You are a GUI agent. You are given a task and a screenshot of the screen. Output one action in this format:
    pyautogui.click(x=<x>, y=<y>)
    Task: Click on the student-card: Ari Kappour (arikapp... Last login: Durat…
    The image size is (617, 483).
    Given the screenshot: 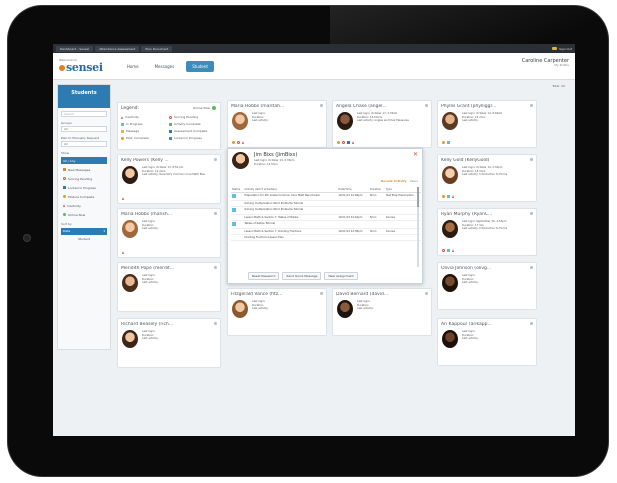 What is the action you would take?
    pyautogui.click(x=487, y=342)
    